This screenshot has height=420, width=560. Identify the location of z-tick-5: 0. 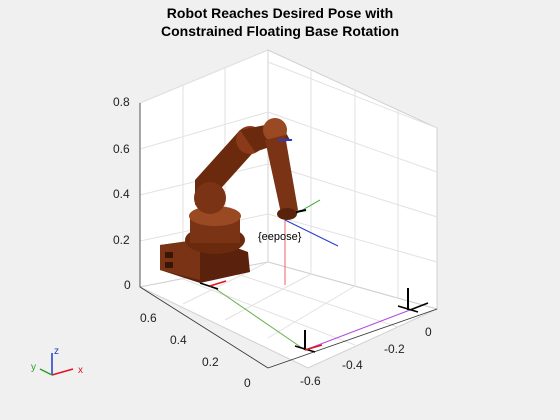
(127, 285).